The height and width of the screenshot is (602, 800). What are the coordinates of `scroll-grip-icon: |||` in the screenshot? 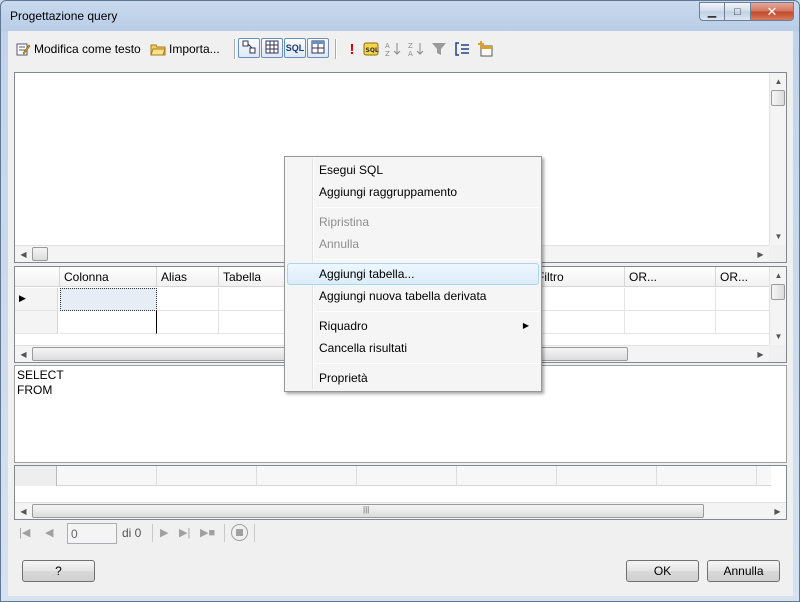 It's located at (366, 509).